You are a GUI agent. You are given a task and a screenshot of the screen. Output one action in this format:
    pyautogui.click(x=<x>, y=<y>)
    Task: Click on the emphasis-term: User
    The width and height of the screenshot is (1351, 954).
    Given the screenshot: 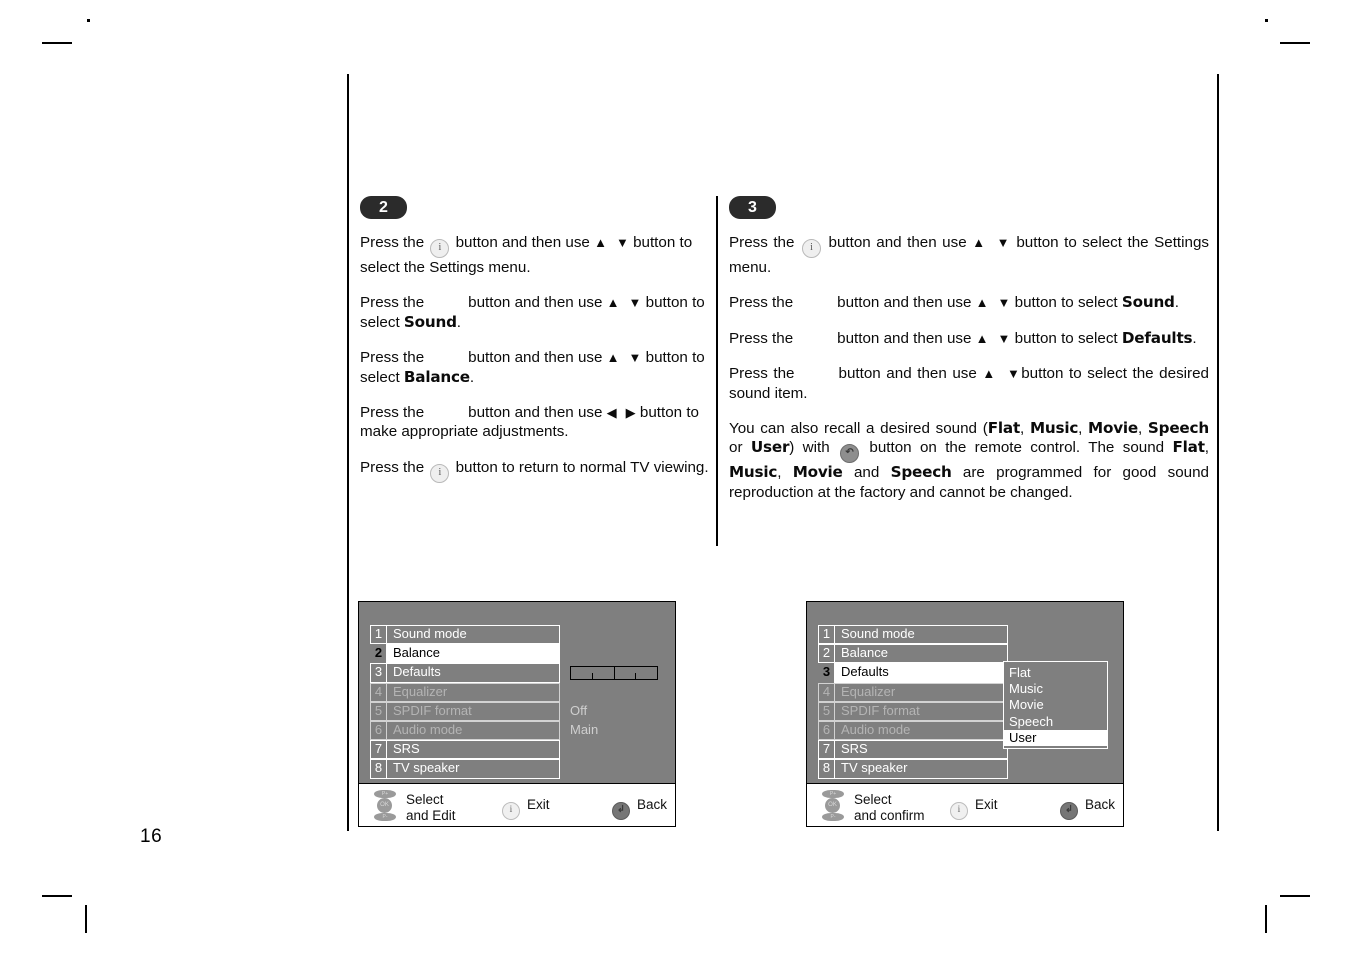 What is the action you would take?
    pyautogui.click(x=770, y=447)
    